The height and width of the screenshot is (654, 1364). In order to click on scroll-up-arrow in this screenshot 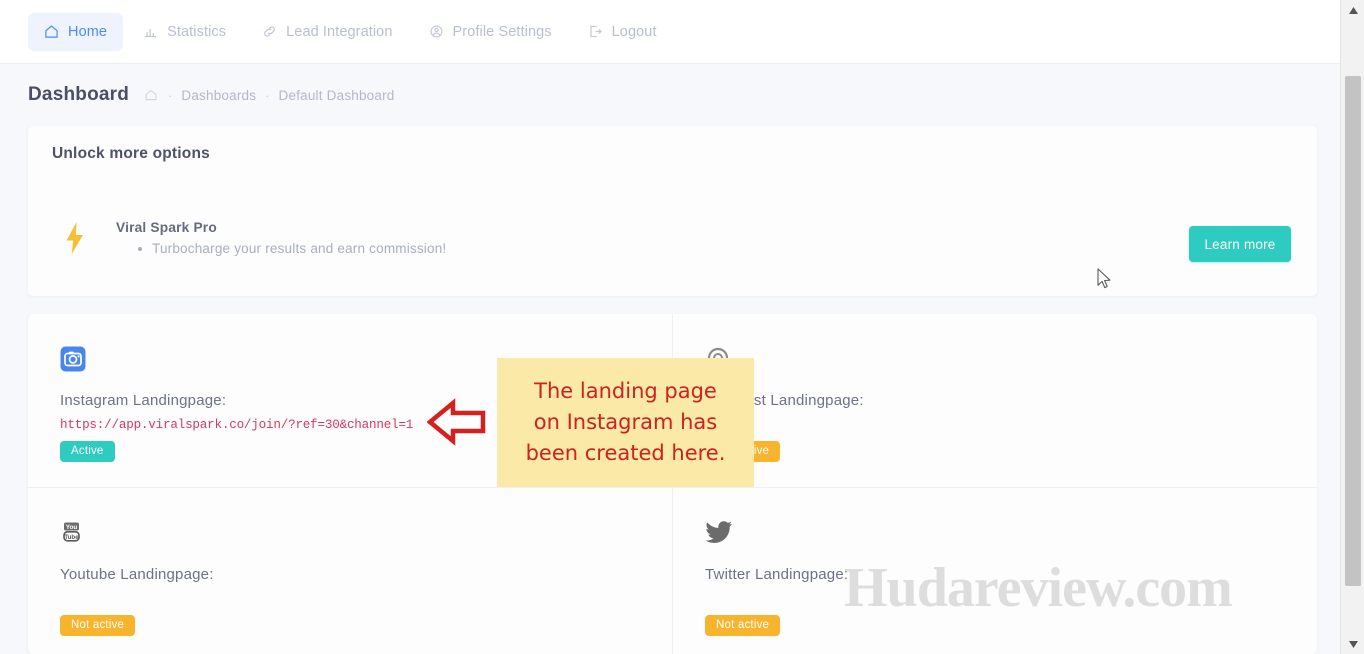, I will do `click(1352, 10)`.